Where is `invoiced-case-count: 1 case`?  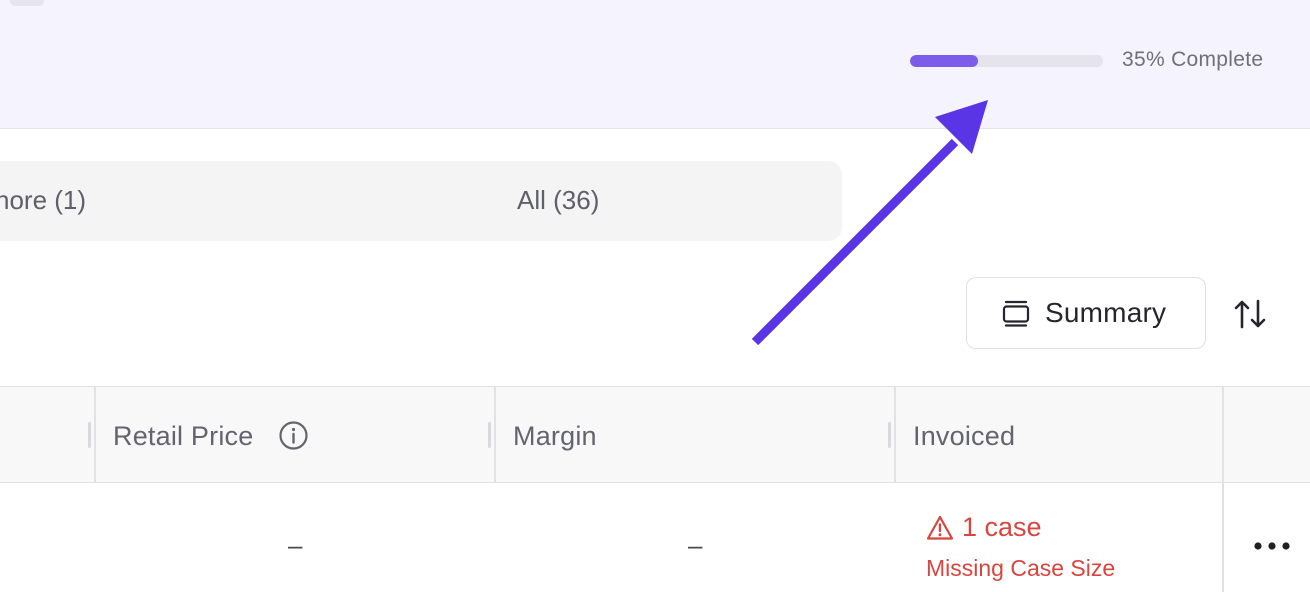 invoiced-case-count: 1 case is located at coordinates (1002, 527).